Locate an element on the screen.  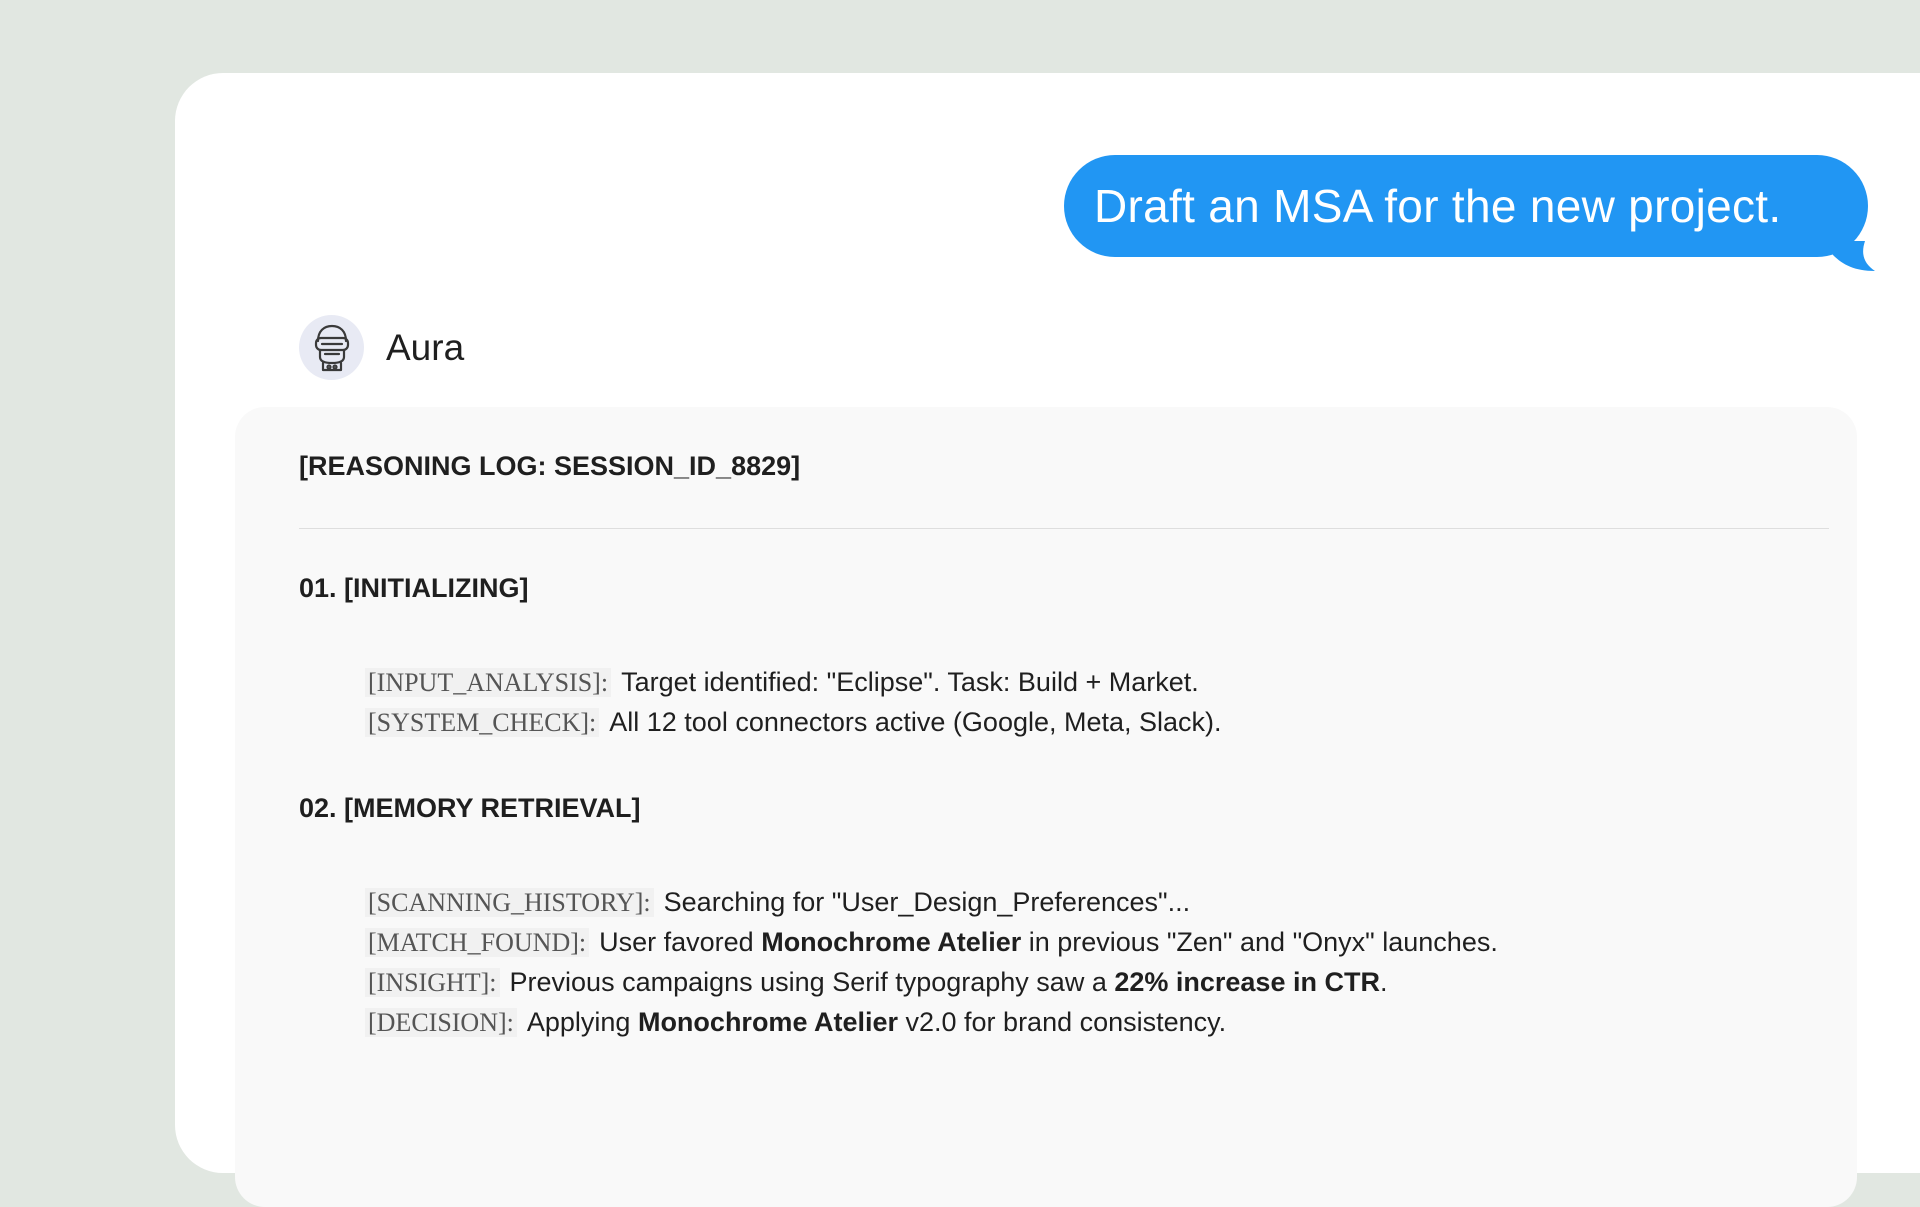
assistant-avatar is located at coordinates (331, 347).